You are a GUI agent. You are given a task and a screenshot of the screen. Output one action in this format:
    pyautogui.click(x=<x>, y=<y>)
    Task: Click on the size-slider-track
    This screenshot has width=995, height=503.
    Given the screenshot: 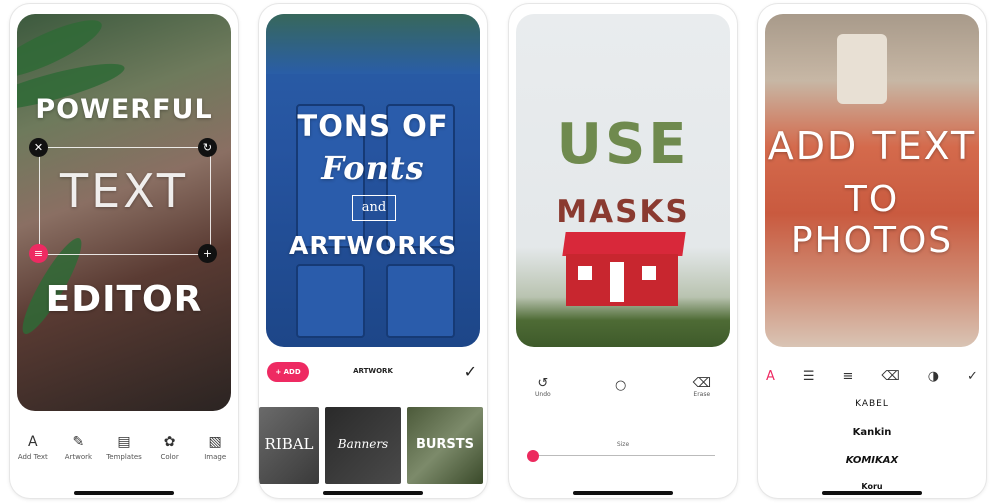 What is the action you would take?
    pyautogui.click(x=623, y=455)
    